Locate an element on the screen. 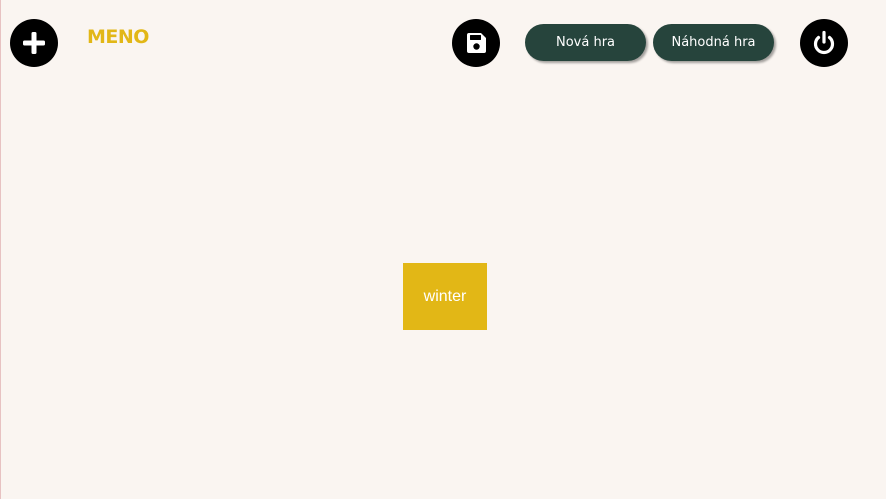 The image size is (886, 499). floppy-disk-icon is located at coordinates (476, 43).